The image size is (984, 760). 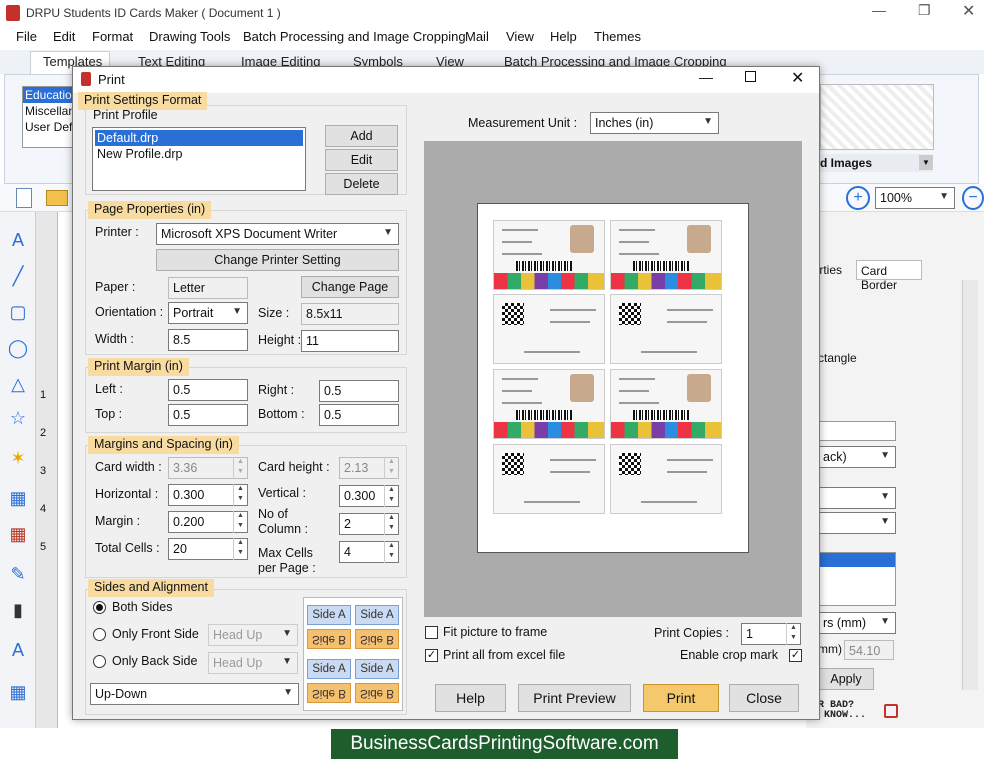 I want to click on help-button: Help, so click(x=470, y=698).